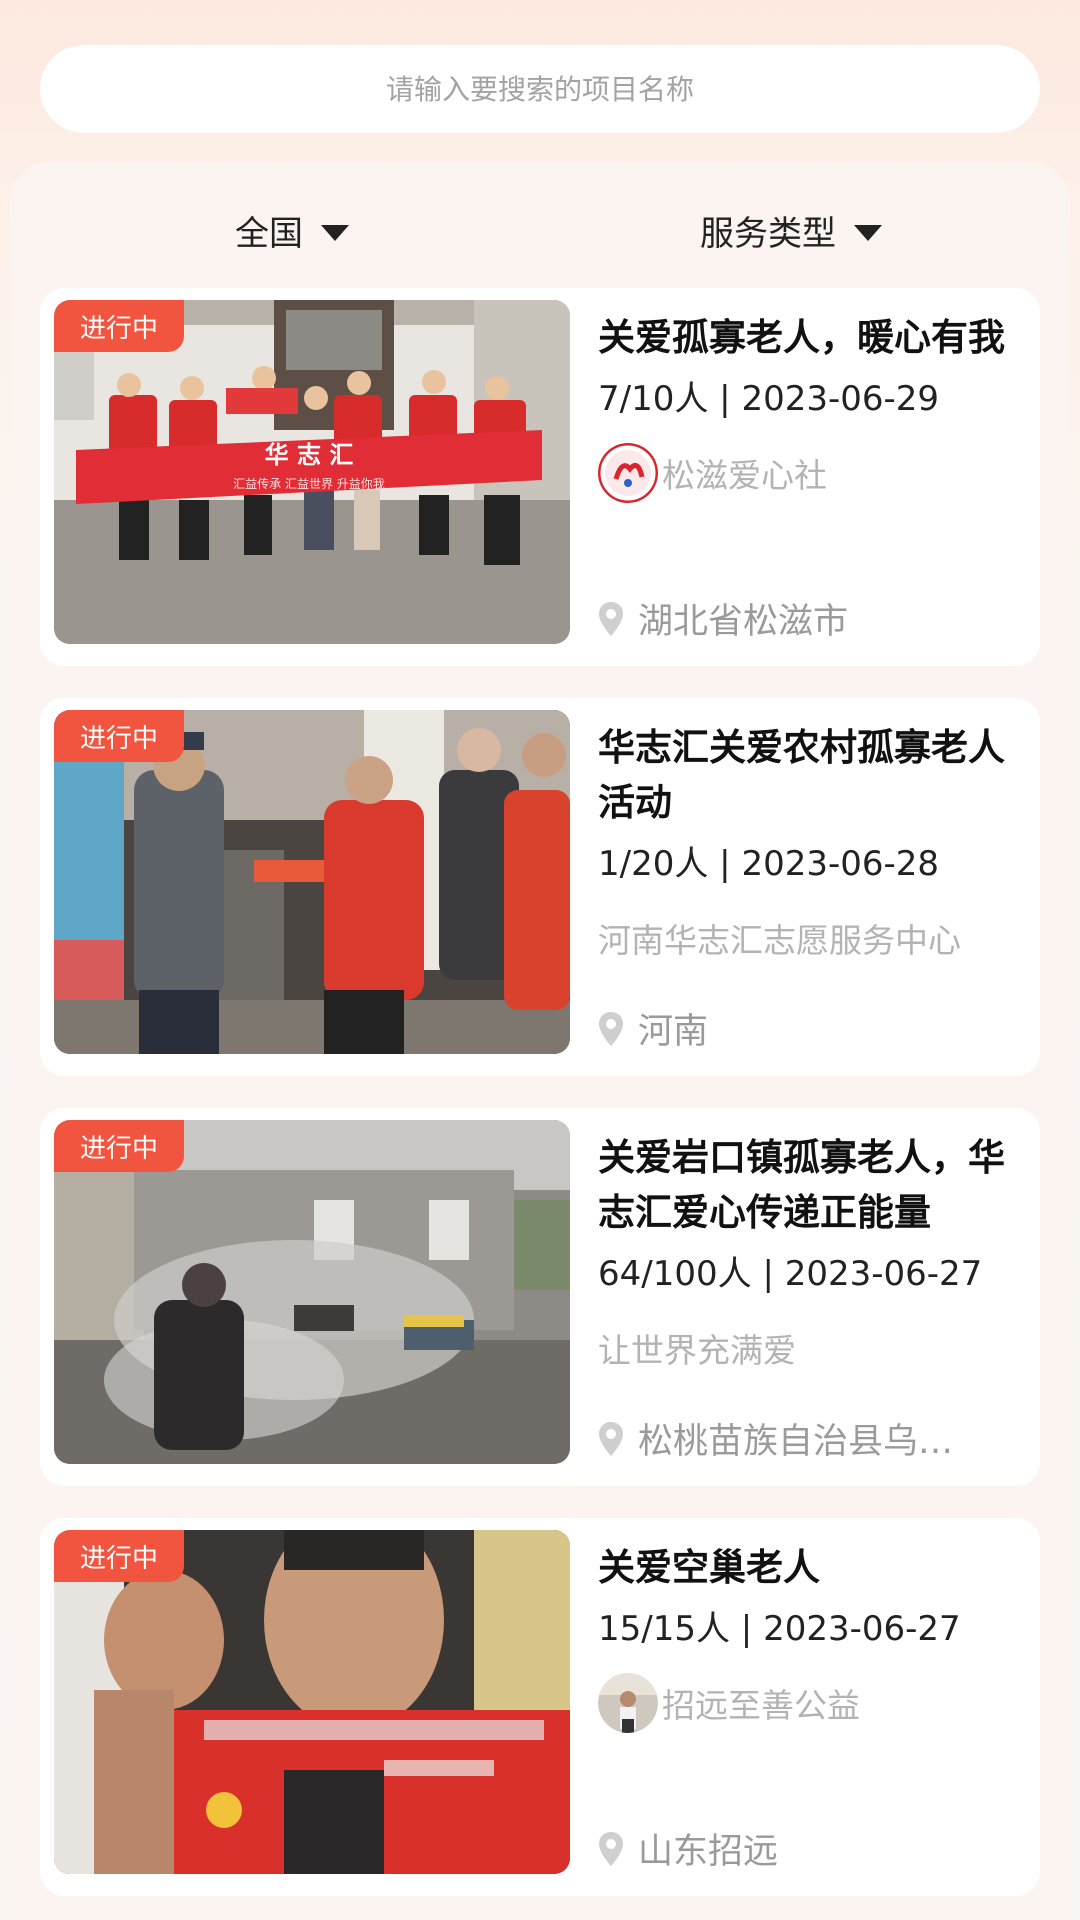 The image size is (1080, 1920). I want to click on location-text: 湖北省松滋市, so click(743, 622).